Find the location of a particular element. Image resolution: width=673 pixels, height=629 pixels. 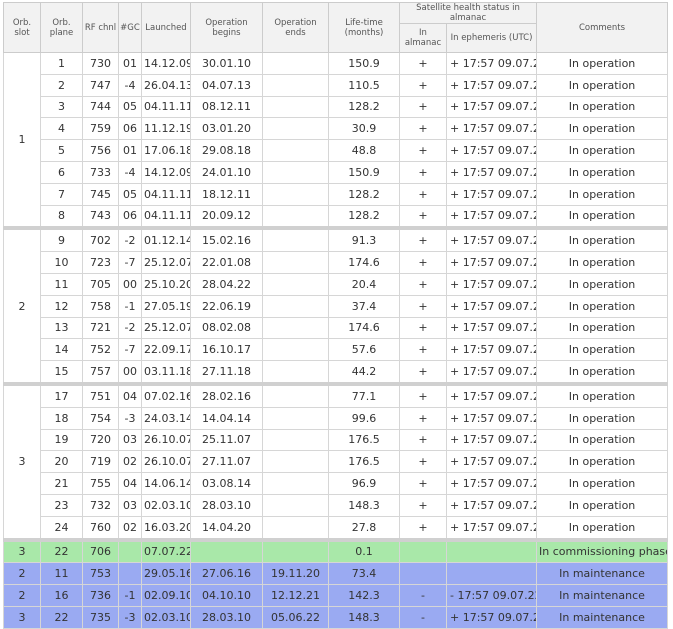

table-row: 3 22 706 07.07.22 0.1 In commissioning phase is located at coordinates (336, 550).